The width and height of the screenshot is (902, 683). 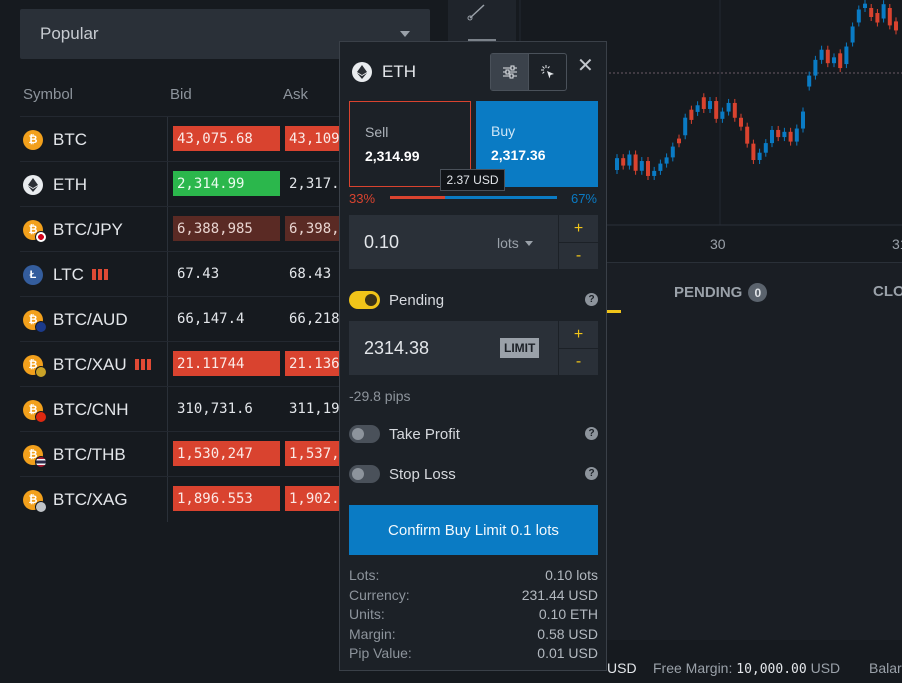 I want to click on amount-stepper: + -, so click(x=578, y=242).